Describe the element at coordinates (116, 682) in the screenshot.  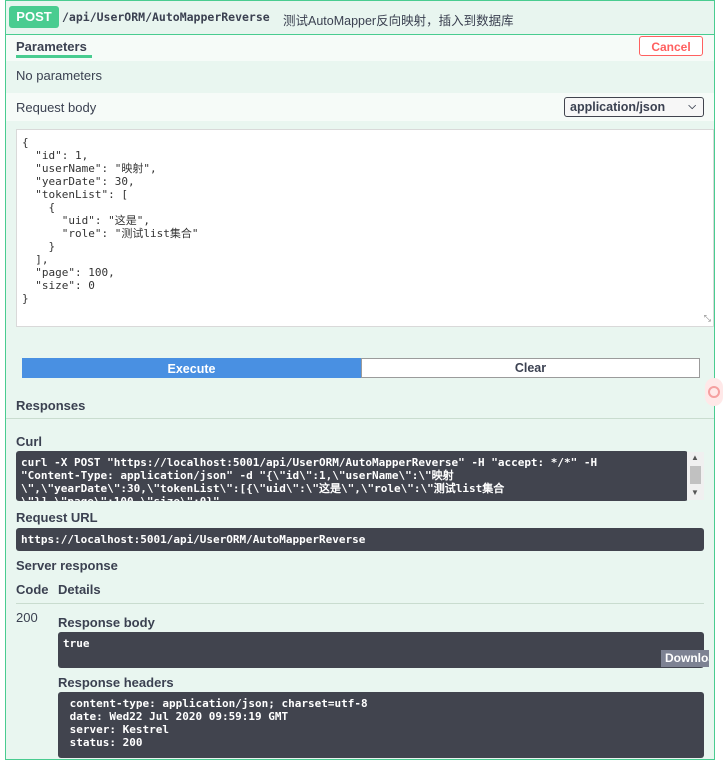
I see `response-headers-label: Response headers` at that location.